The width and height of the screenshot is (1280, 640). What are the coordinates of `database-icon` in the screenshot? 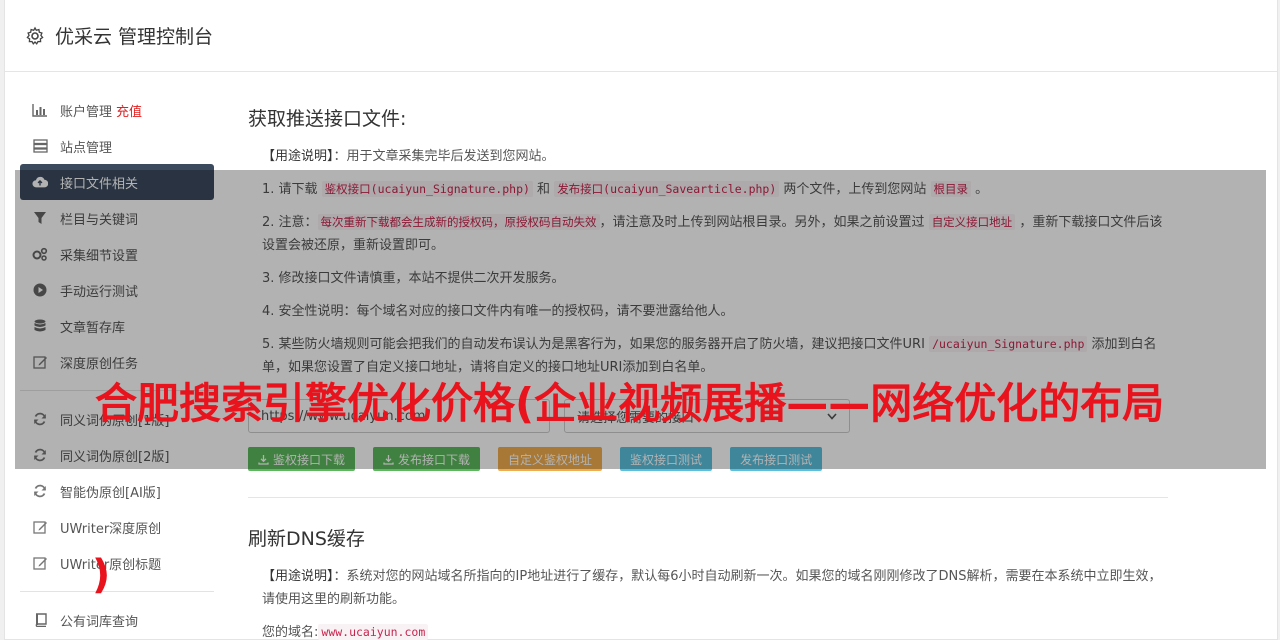 It's located at (40, 326).